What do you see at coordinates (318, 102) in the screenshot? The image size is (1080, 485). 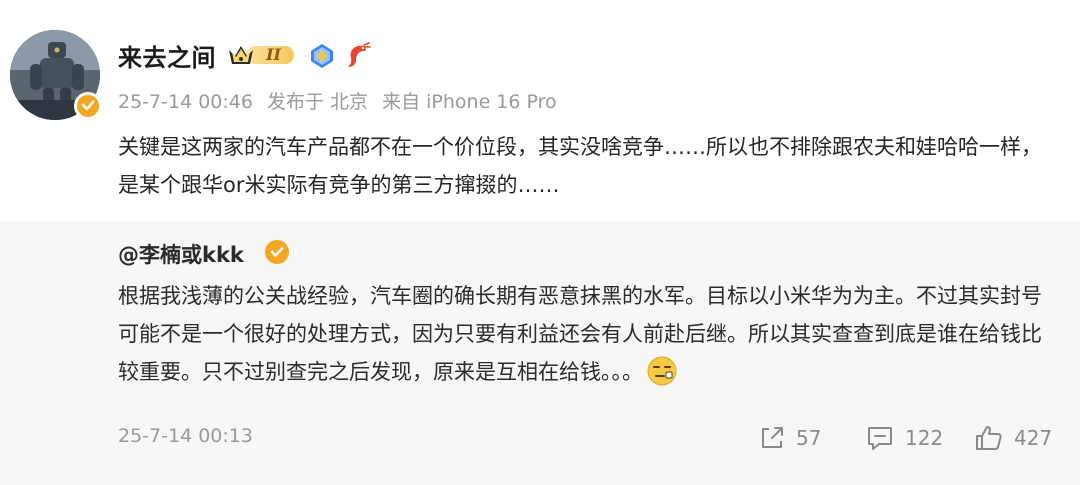 I see `post-location: 发布于 北京` at bounding box center [318, 102].